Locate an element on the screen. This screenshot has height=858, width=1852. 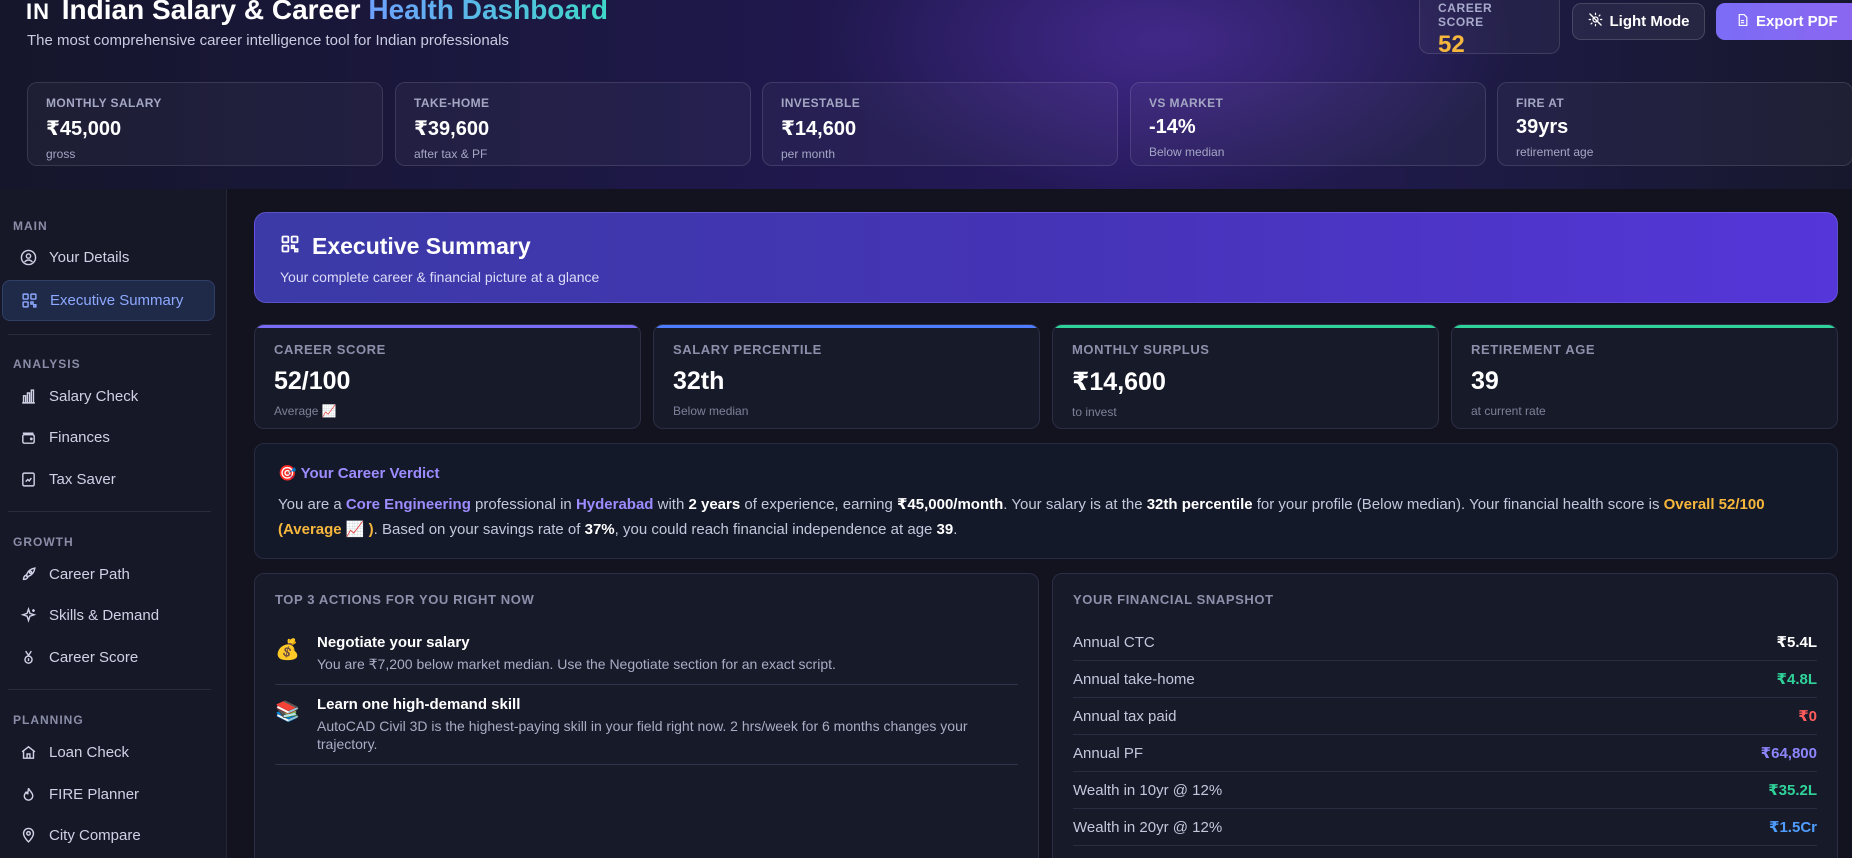
stat-sub: per month is located at coordinates (808, 154).